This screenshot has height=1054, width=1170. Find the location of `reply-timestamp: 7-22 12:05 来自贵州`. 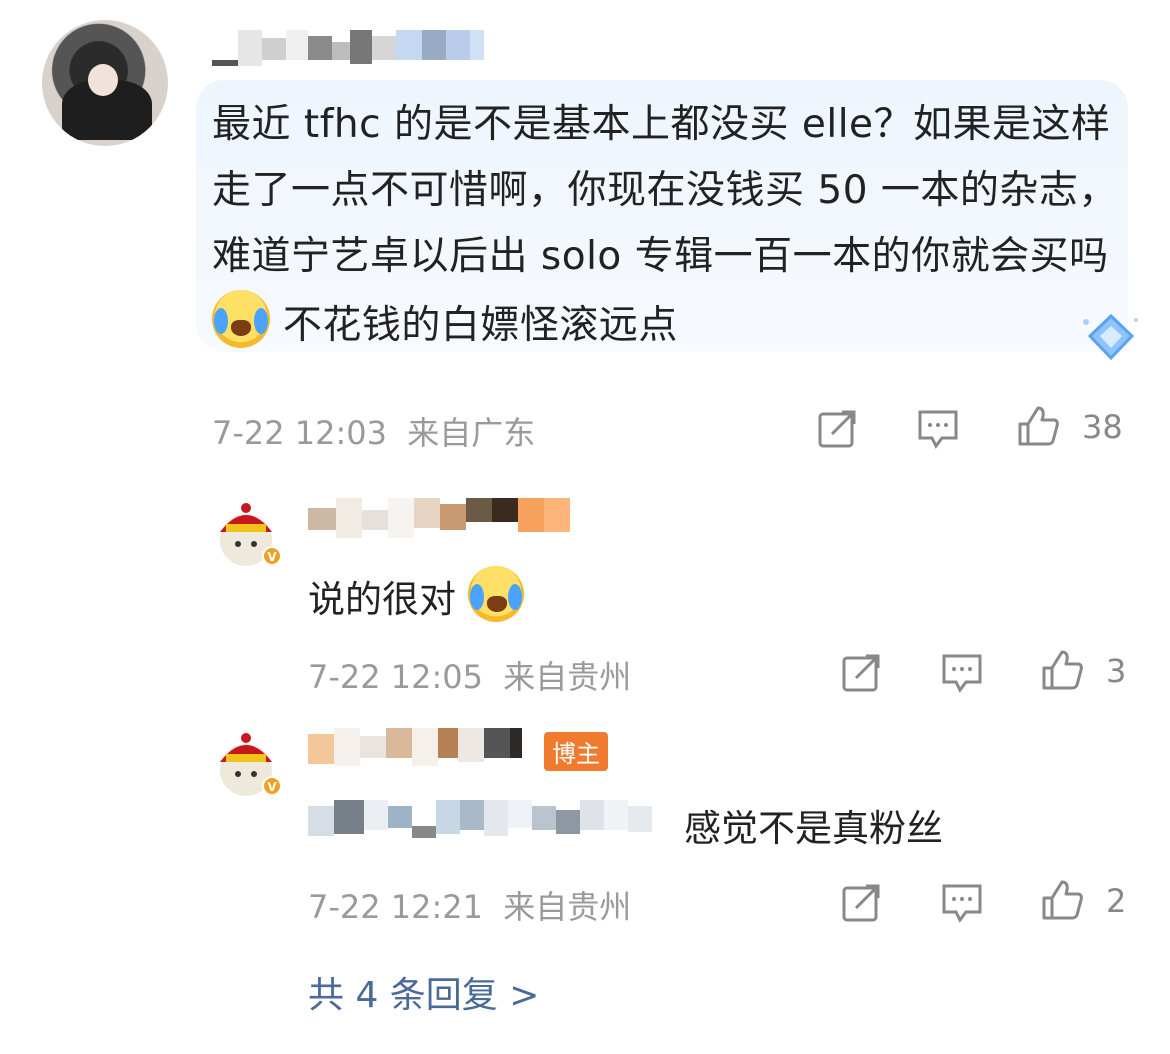

reply-timestamp: 7-22 12:05 来自贵州 is located at coordinates (469, 675).